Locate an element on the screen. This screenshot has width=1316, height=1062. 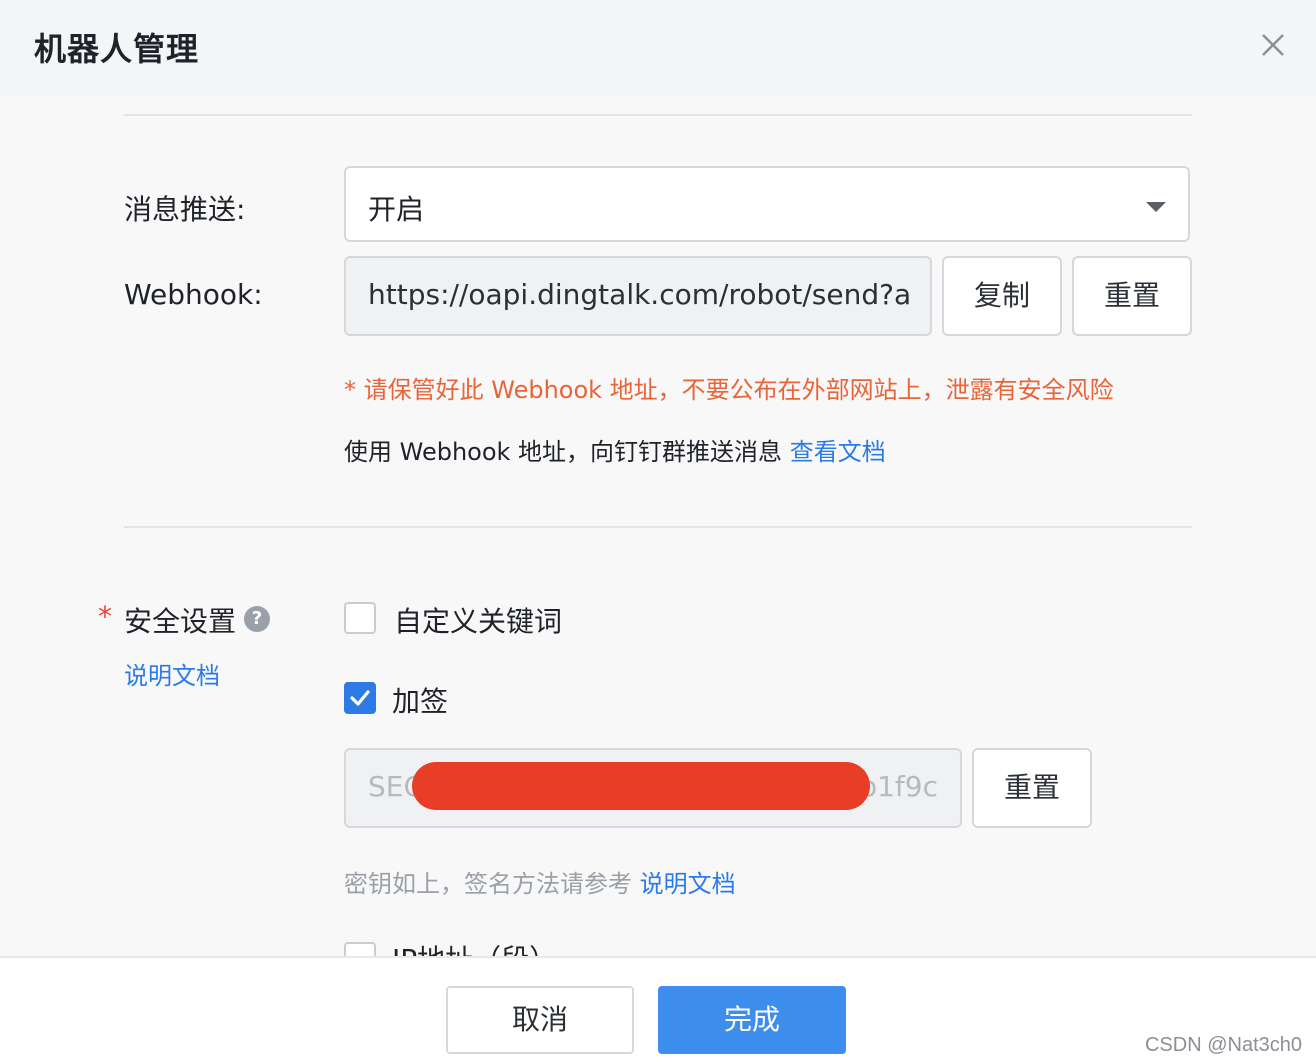
keyword-checkbox is located at coordinates (360, 618).